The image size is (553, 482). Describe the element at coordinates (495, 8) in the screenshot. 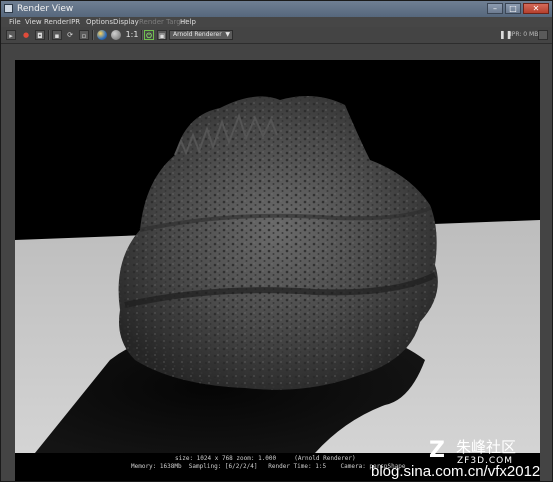

I see `minimize-button: –` at that location.